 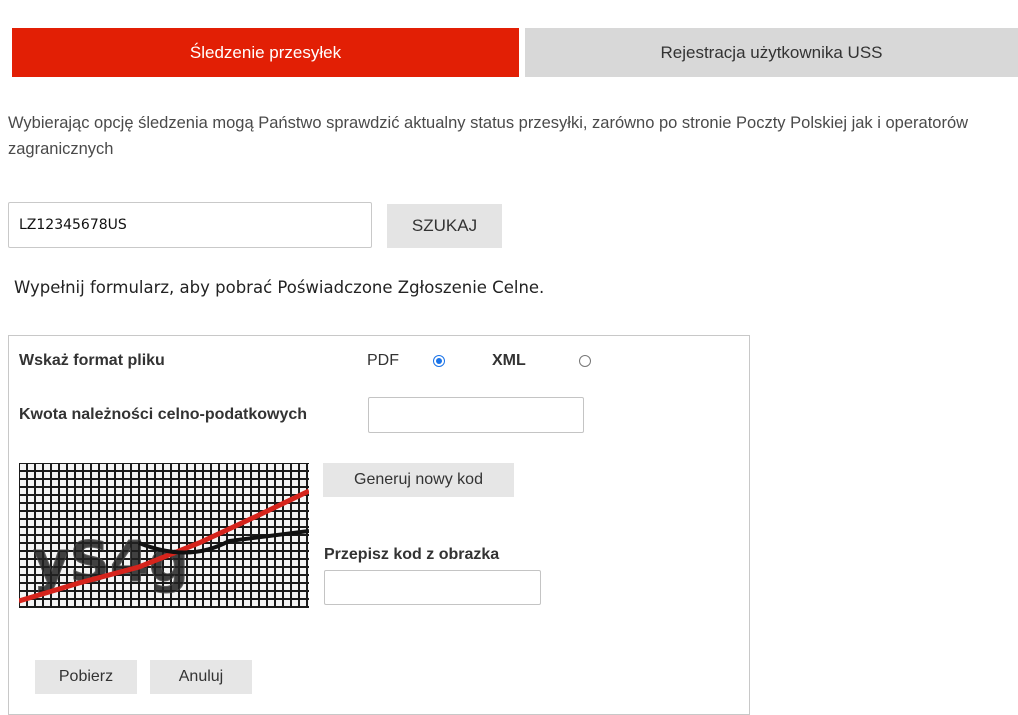 I want to click on amount-input, so click(x=476, y=415).